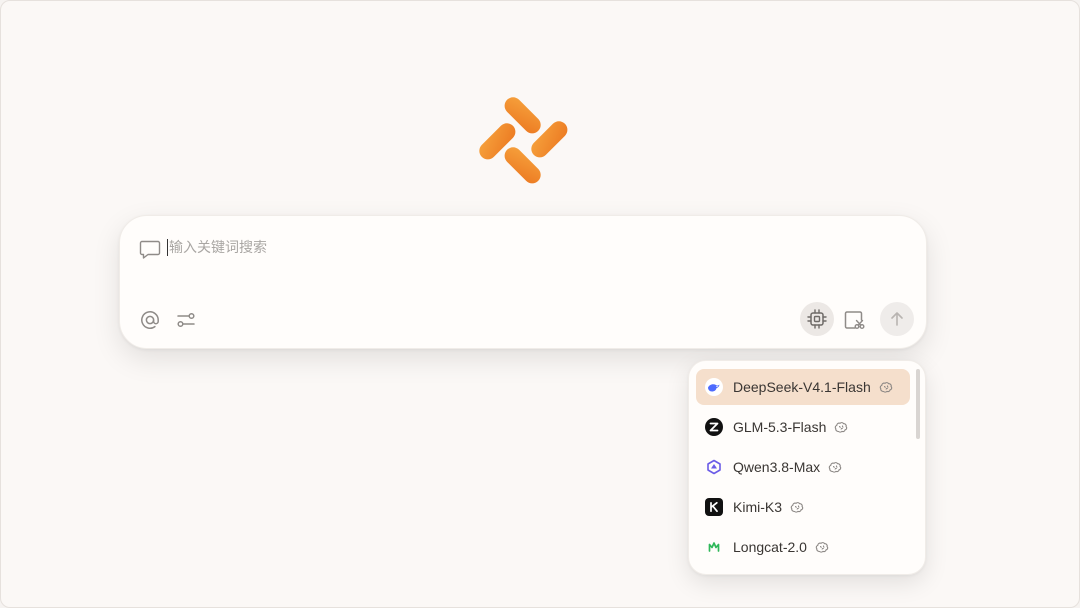 This screenshot has height=608, width=1080. What do you see at coordinates (780, 427) in the screenshot?
I see `model-label: GLM-5.3-Flash` at bounding box center [780, 427].